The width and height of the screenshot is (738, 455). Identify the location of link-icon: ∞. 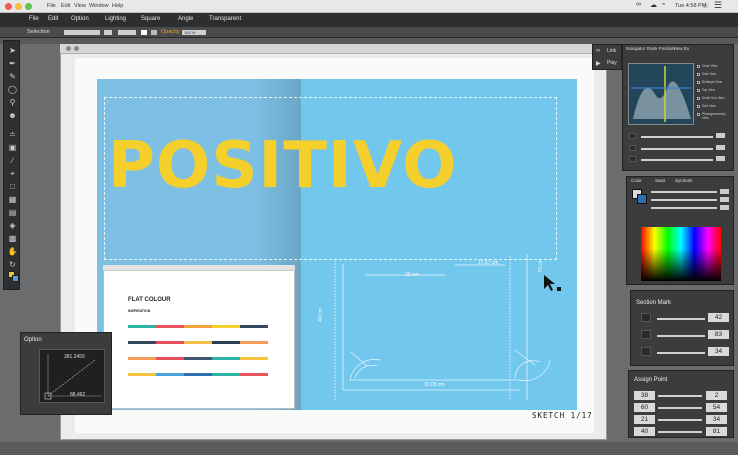
(638, 4).